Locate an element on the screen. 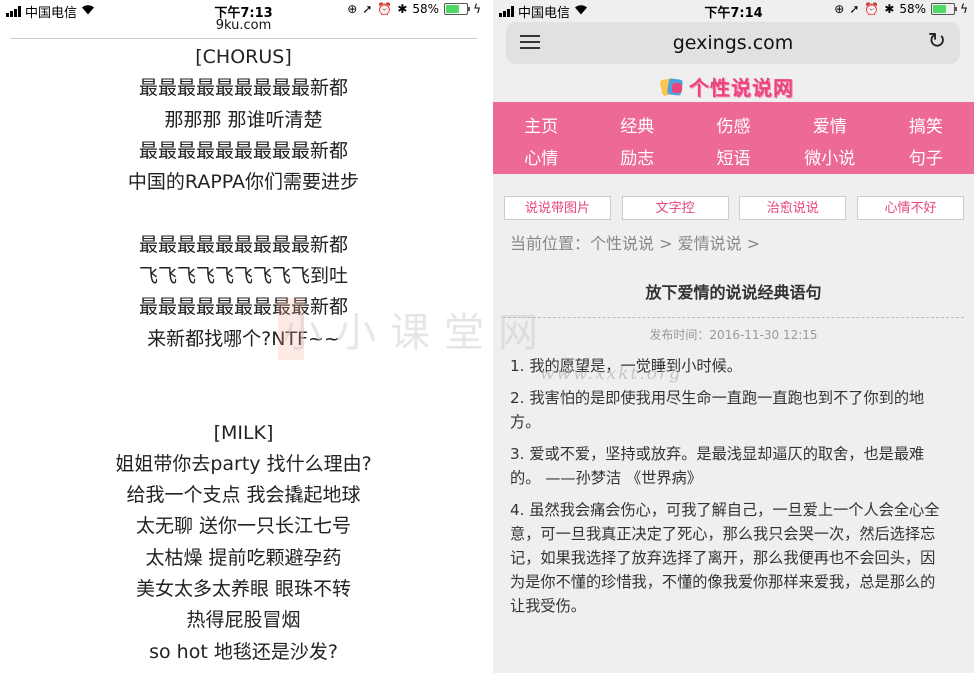  lyric-line: 中国的RAPPA你们需要进步 is located at coordinates (243, 182).